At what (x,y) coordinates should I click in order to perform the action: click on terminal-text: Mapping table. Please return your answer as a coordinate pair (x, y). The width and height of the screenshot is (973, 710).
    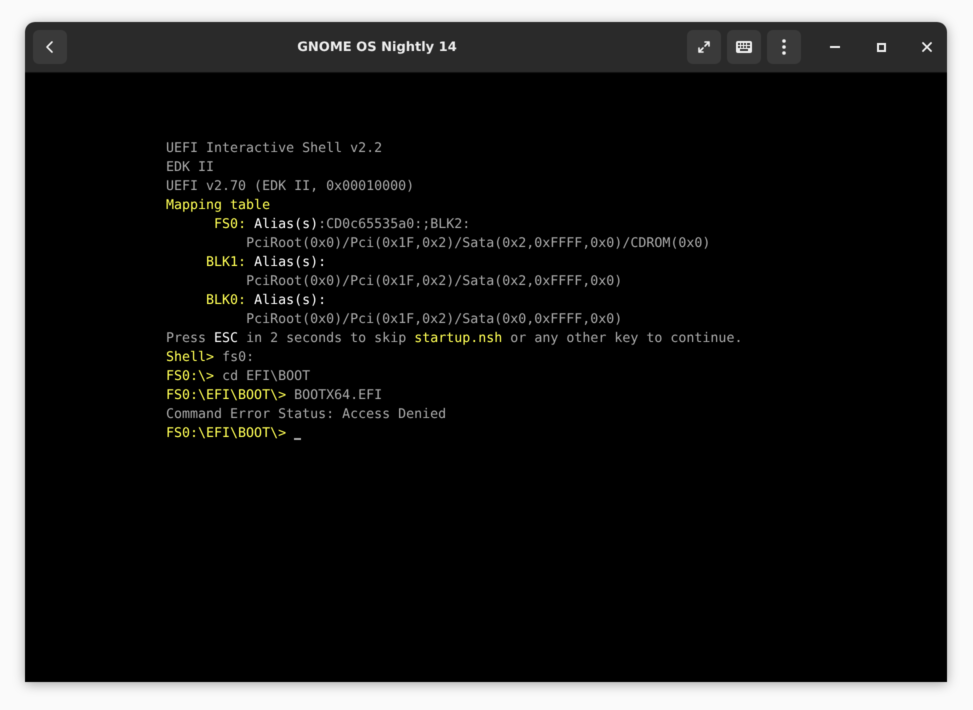
    Looking at the image, I should click on (218, 206).